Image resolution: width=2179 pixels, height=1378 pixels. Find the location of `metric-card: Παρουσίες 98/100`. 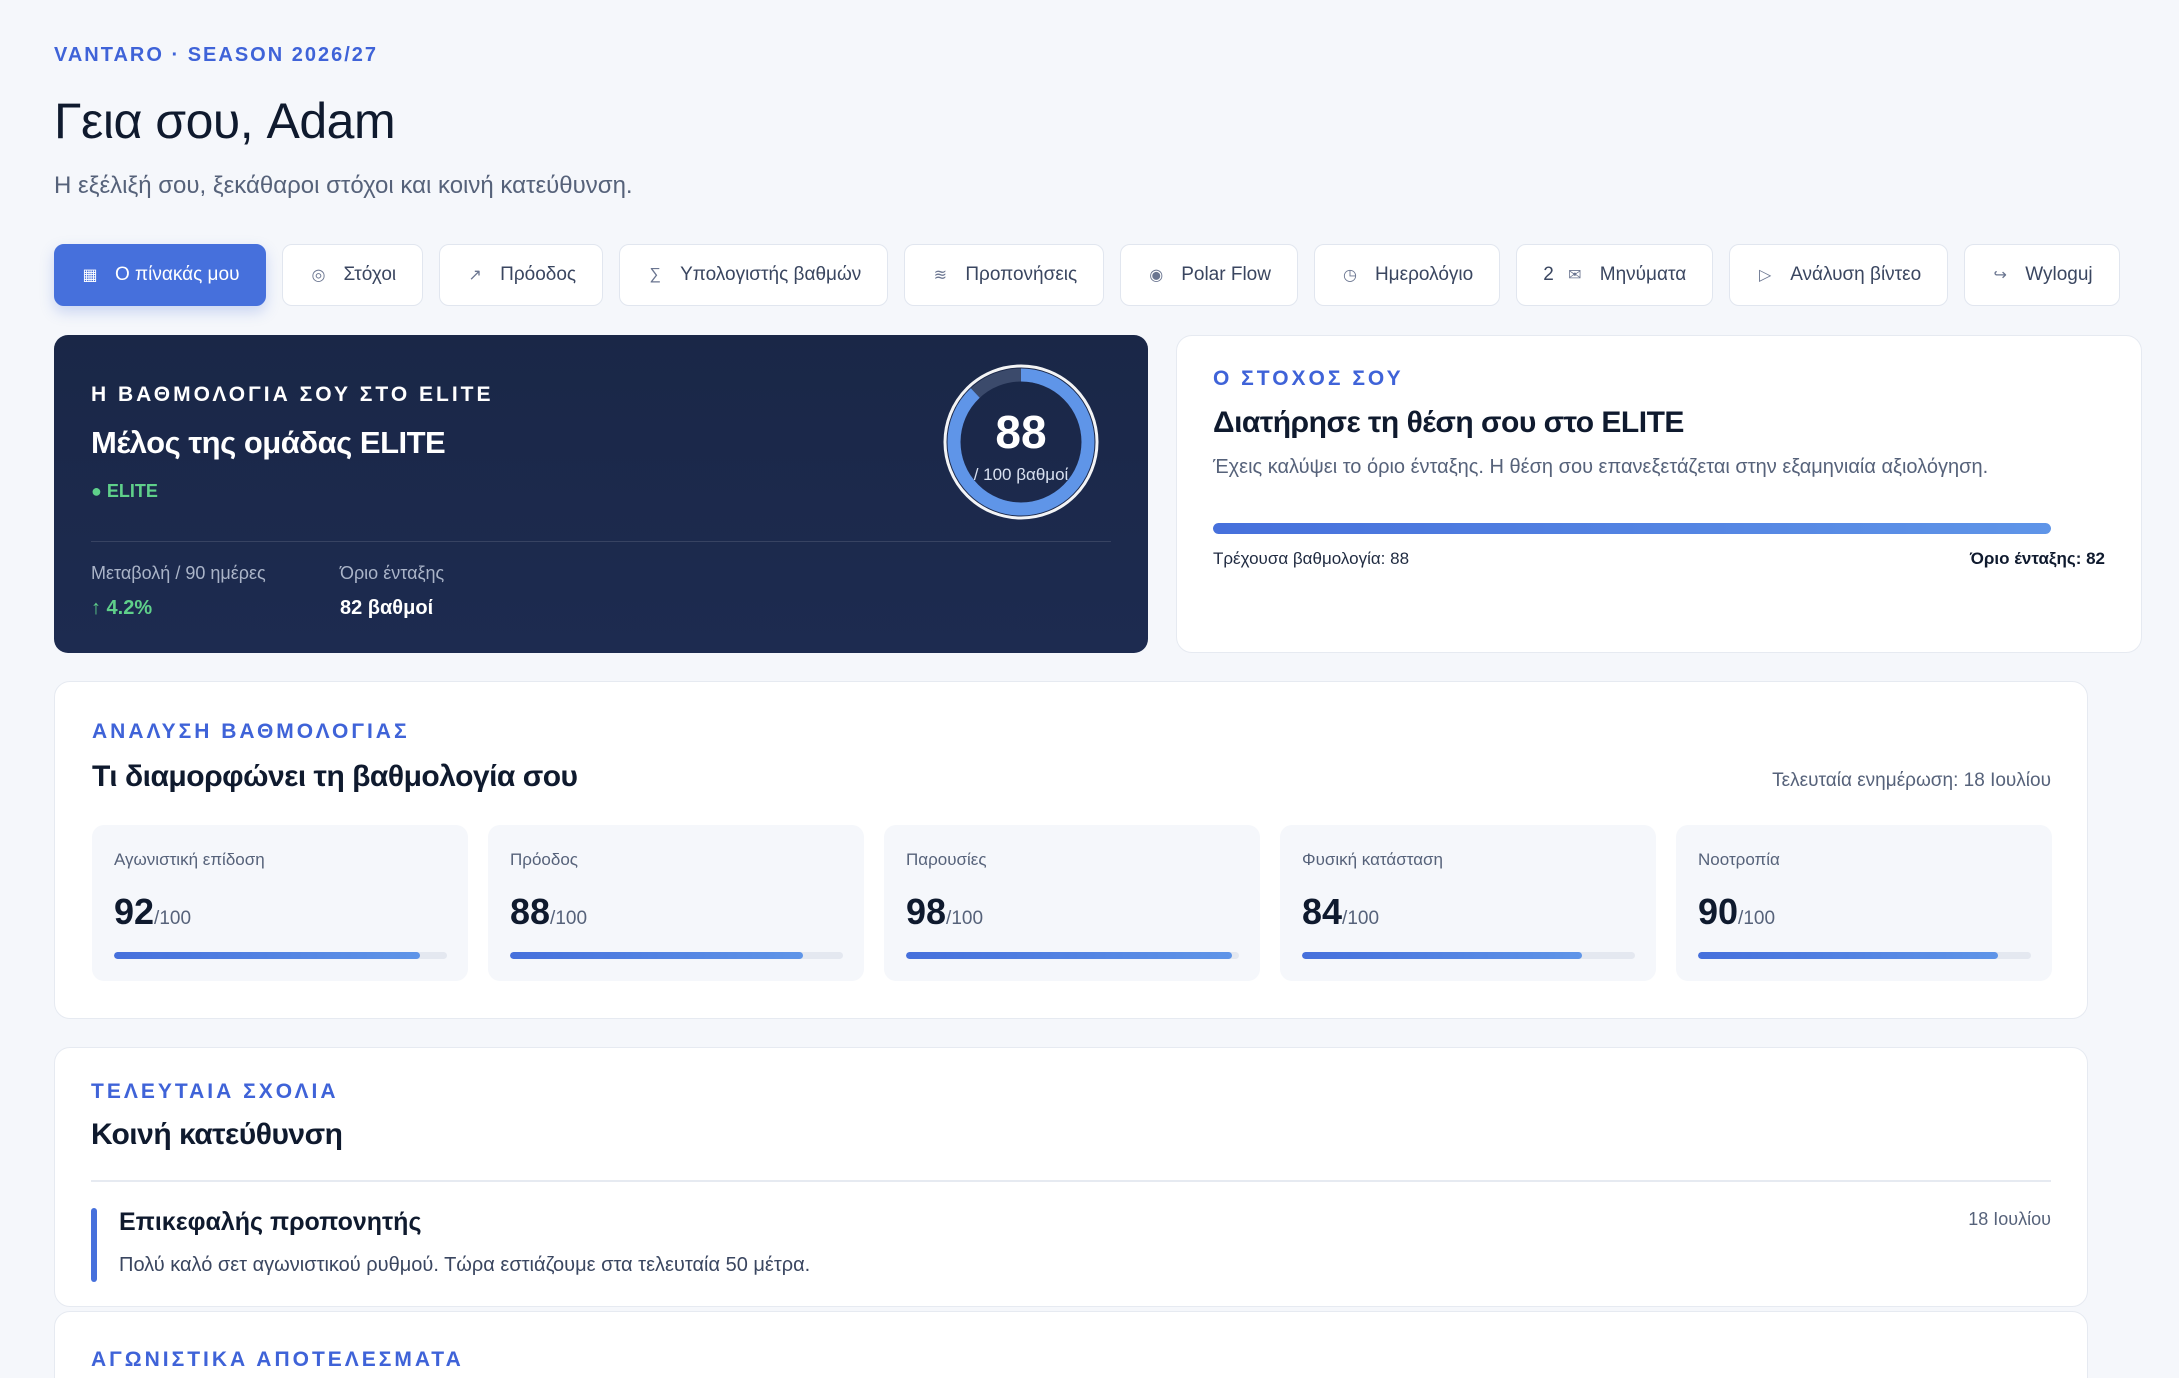

metric-card: Παρουσίες 98/100 is located at coordinates (1072, 903).